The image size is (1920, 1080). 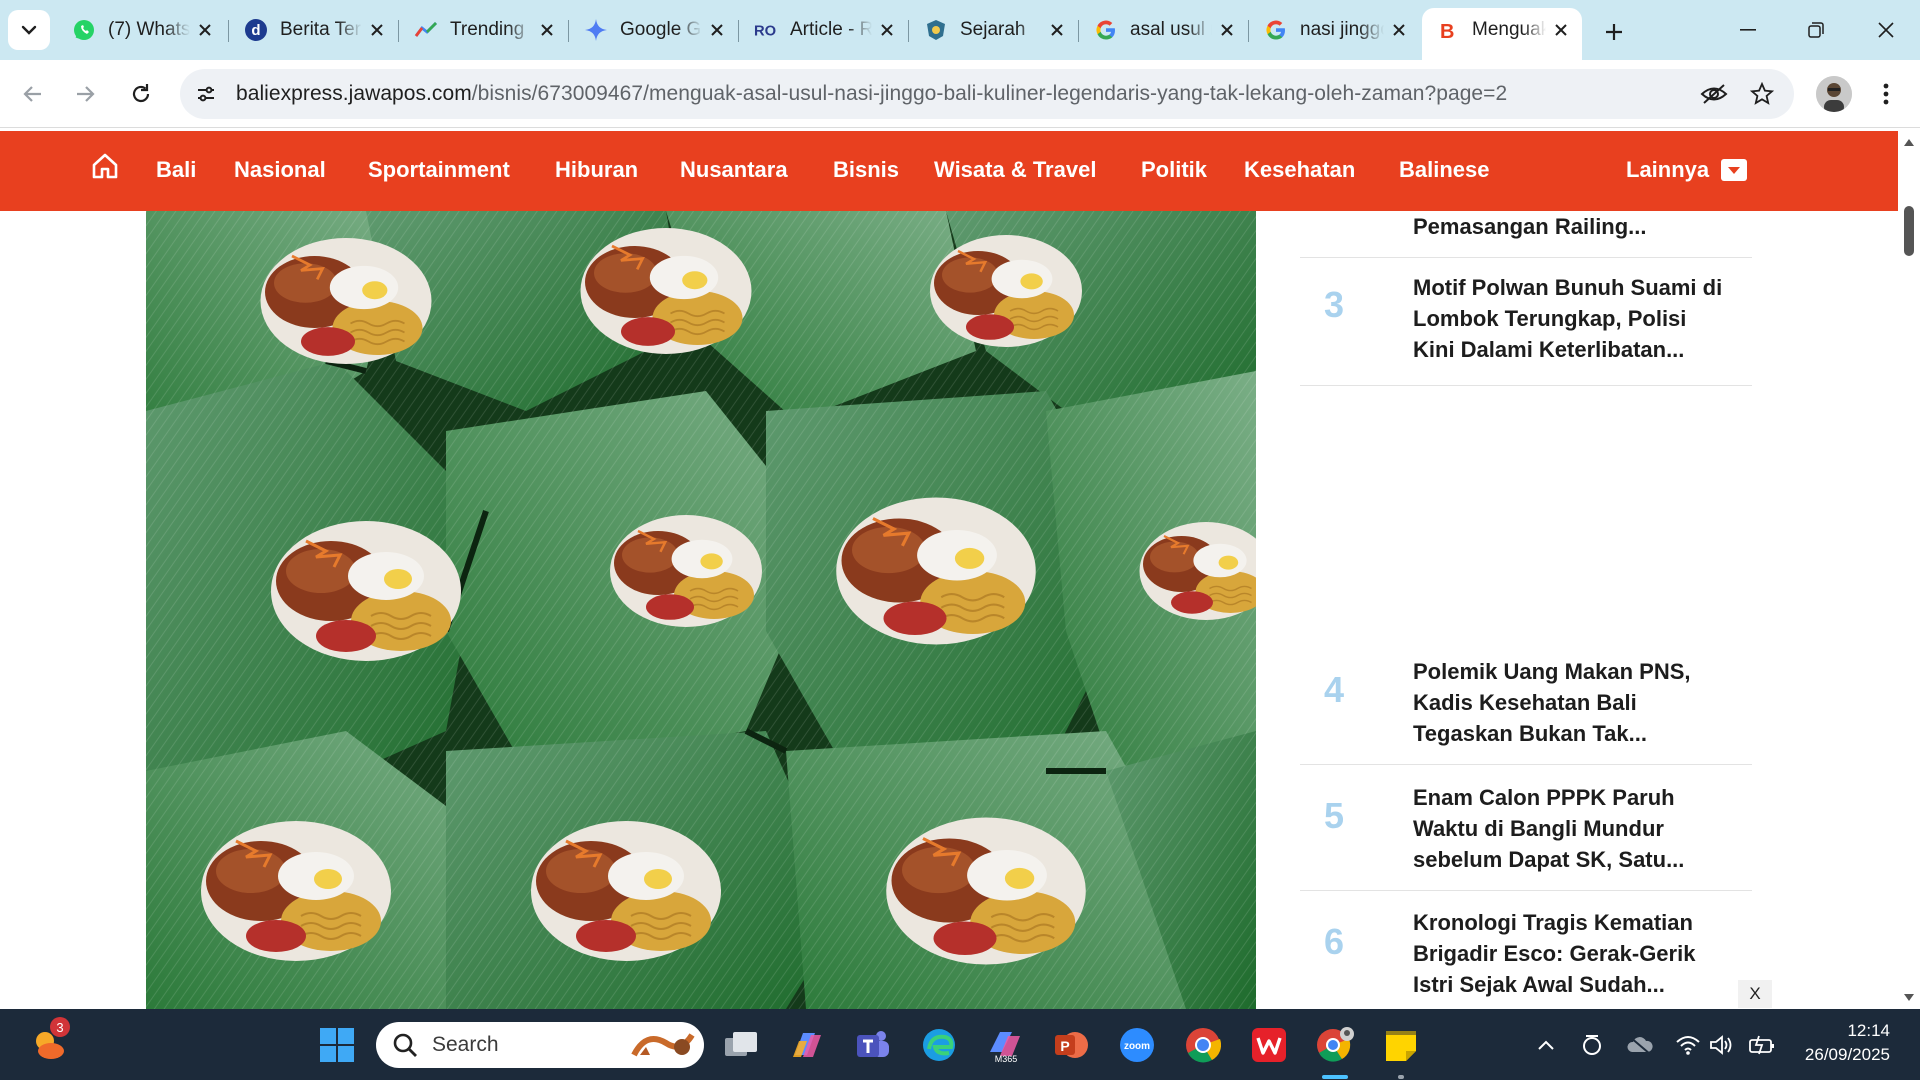 I want to click on nav-bali: Bali, so click(x=176, y=170).